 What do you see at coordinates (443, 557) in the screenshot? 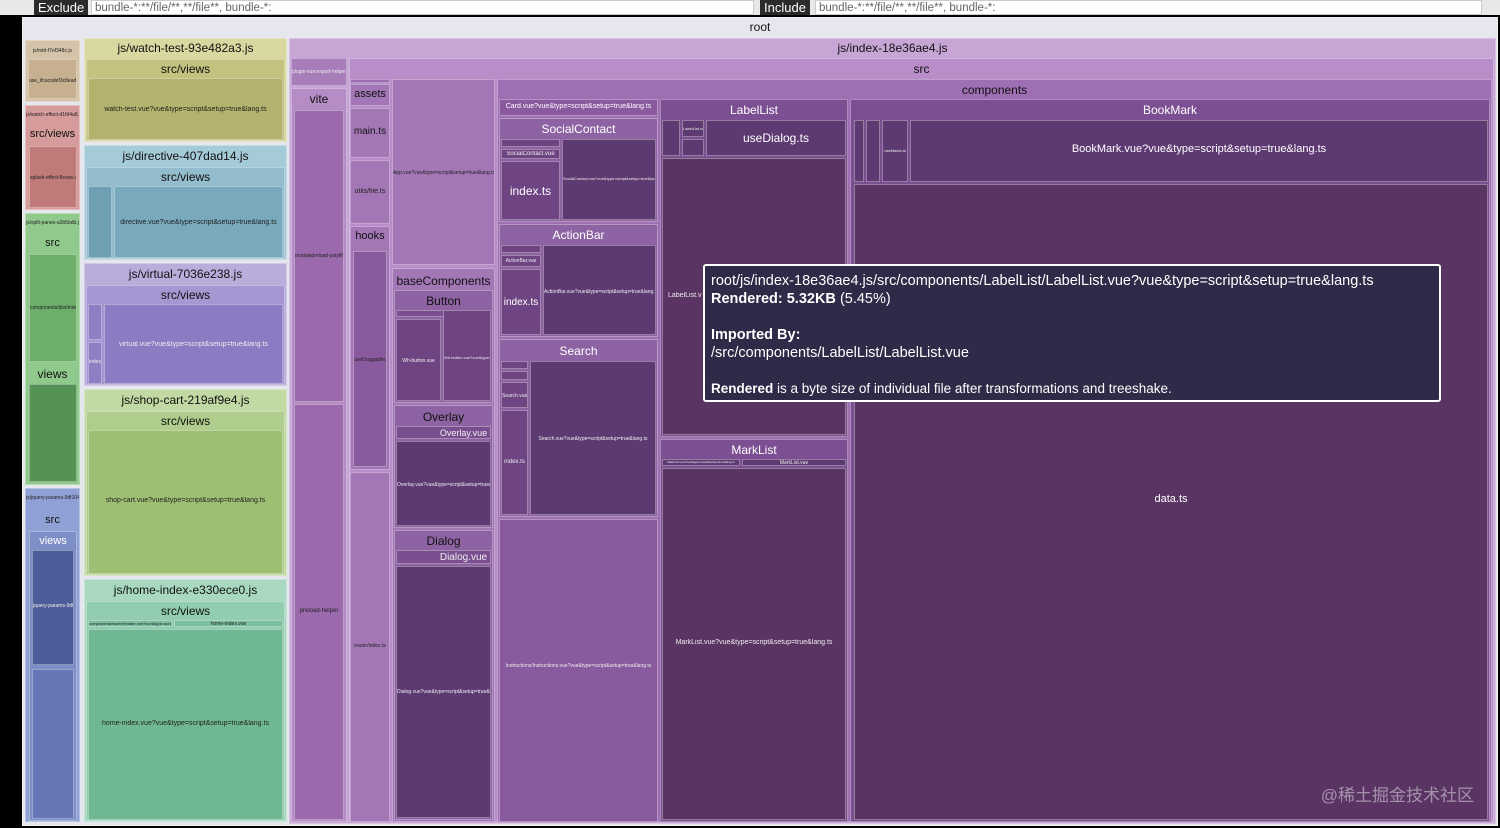
I see `dialog-vue: Dialog.vue` at bounding box center [443, 557].